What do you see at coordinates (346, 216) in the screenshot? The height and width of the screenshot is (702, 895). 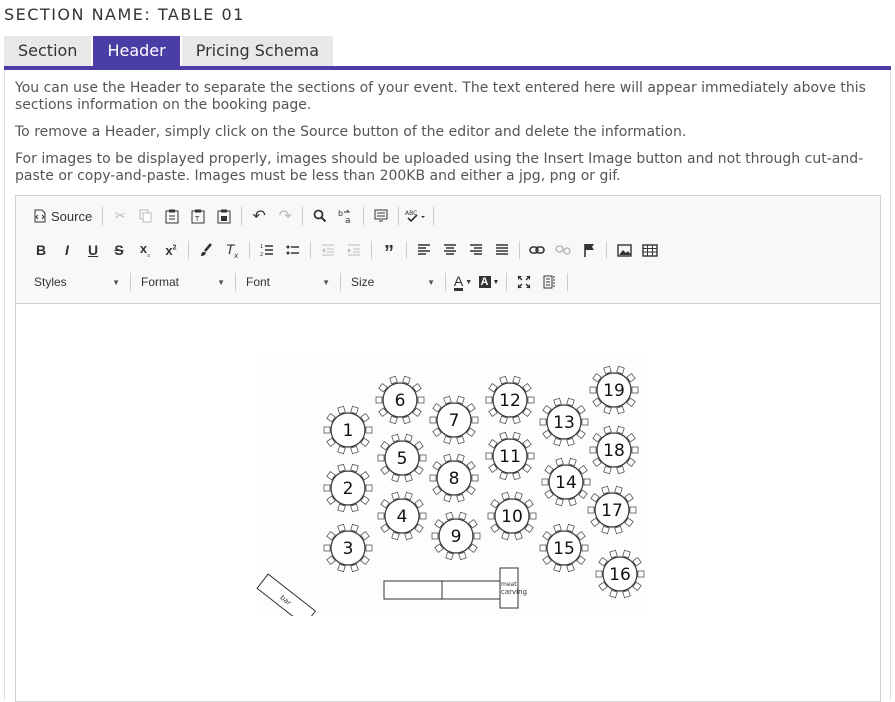 I see `replace-button: ba` at bounding box center [346, 216].